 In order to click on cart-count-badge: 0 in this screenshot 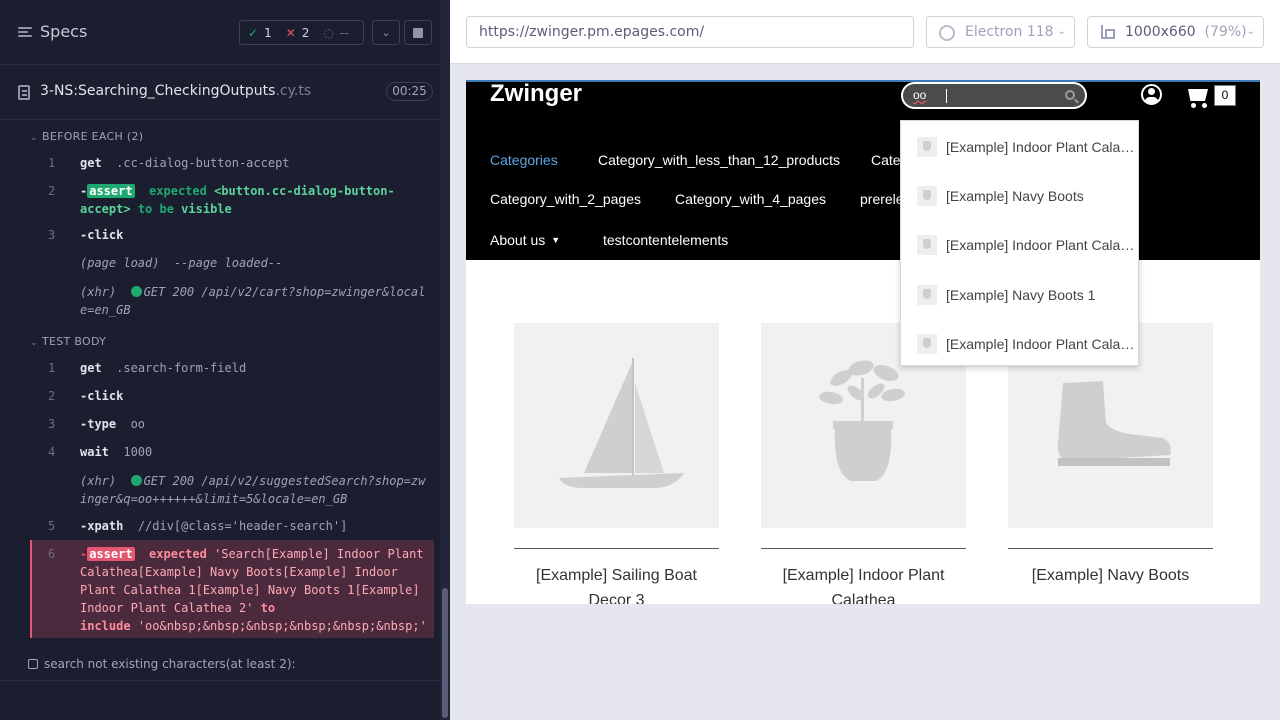, I will do `click(1225, 95)`.